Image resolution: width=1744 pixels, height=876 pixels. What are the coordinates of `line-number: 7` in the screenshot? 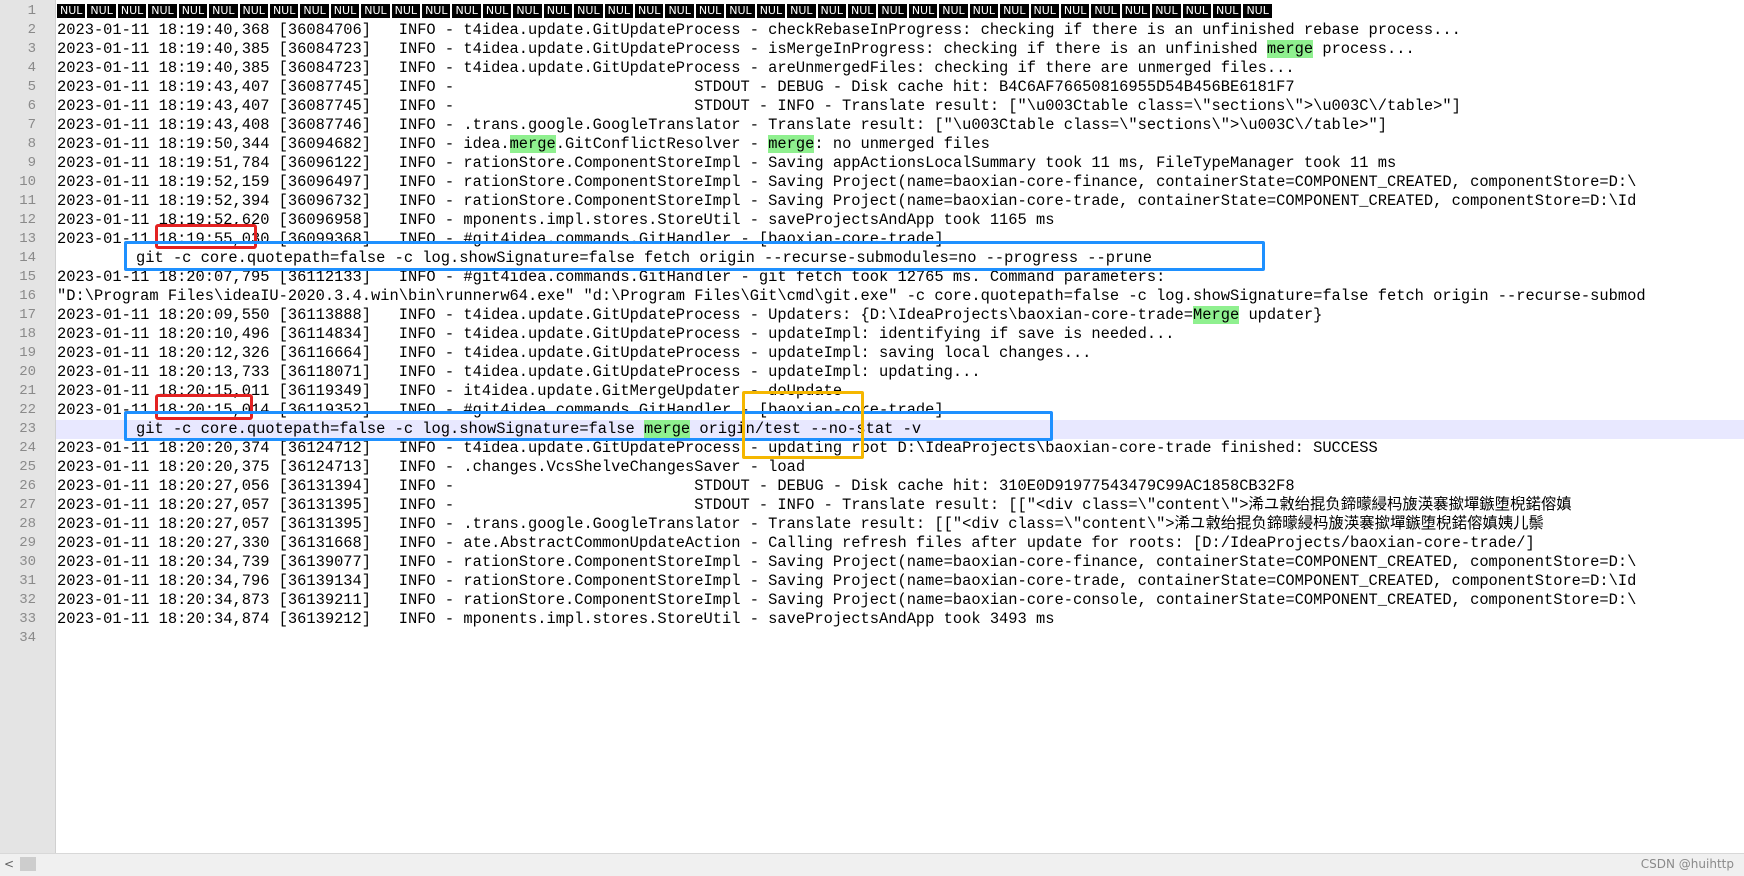 It's located at (31, 125).